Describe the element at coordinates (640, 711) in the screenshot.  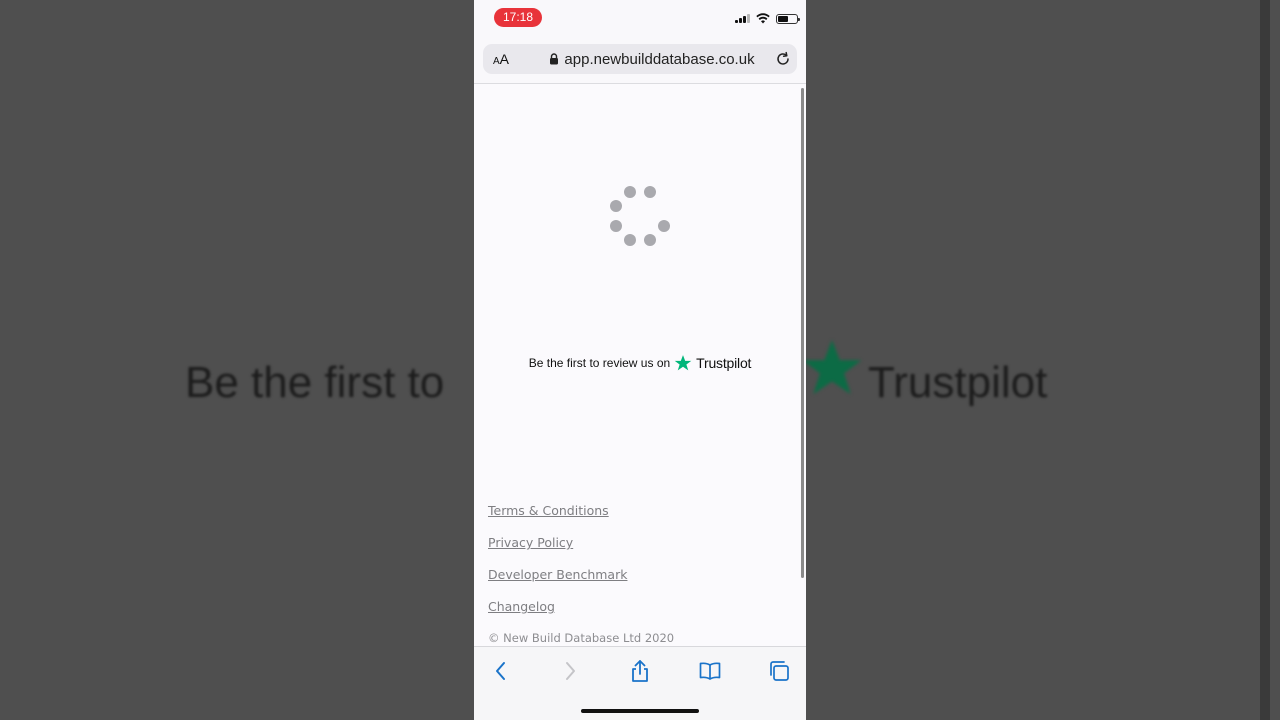
I see `home-indicator` at that location.